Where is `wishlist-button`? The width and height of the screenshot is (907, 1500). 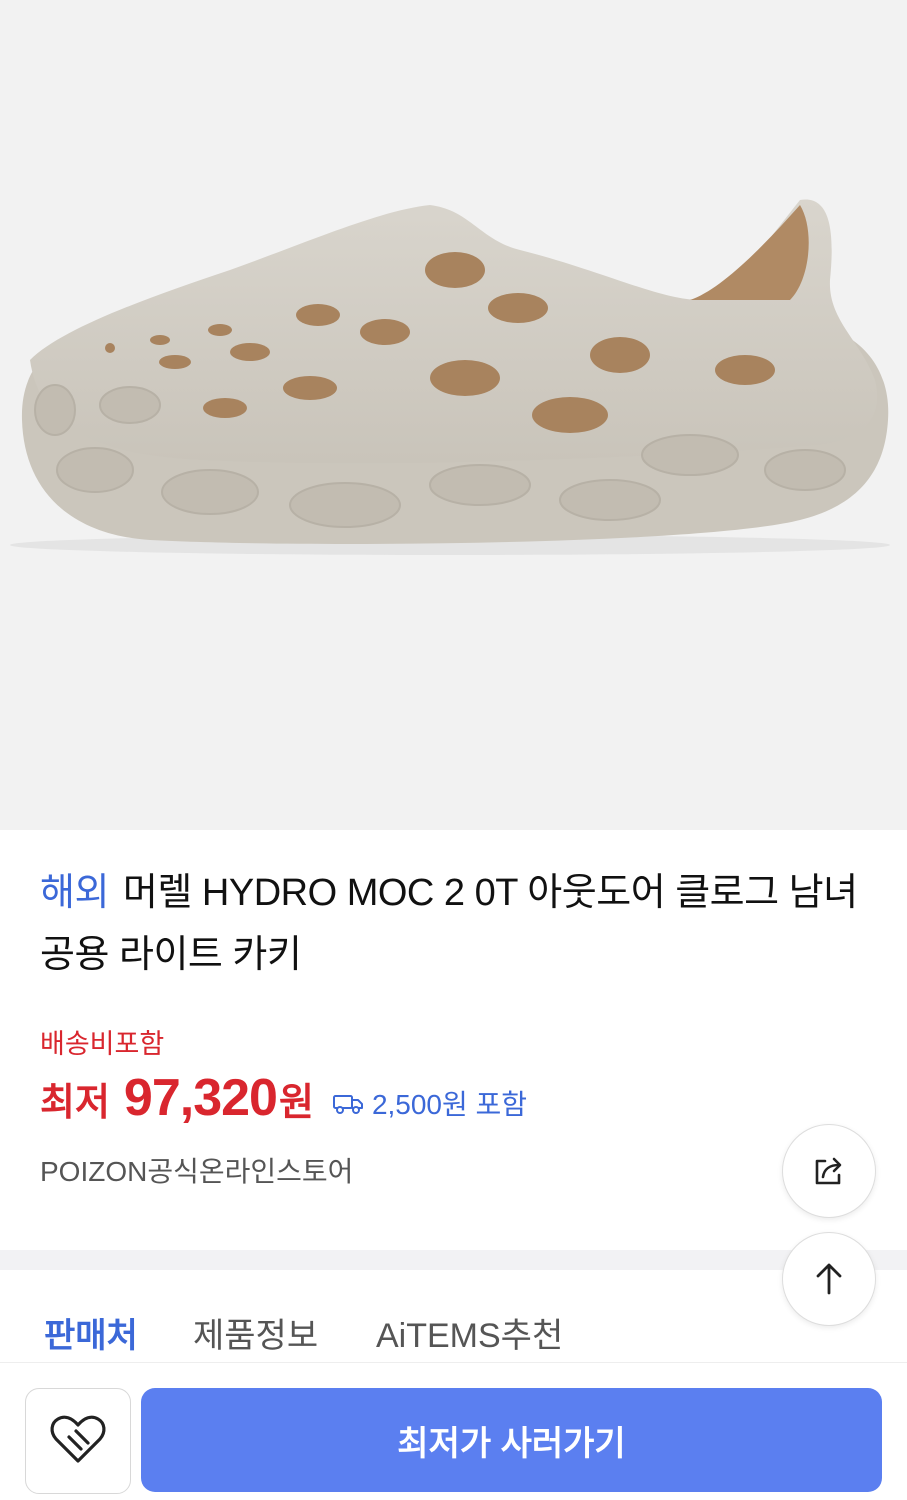 wishlist-button is located at coordinates (78, 1441).